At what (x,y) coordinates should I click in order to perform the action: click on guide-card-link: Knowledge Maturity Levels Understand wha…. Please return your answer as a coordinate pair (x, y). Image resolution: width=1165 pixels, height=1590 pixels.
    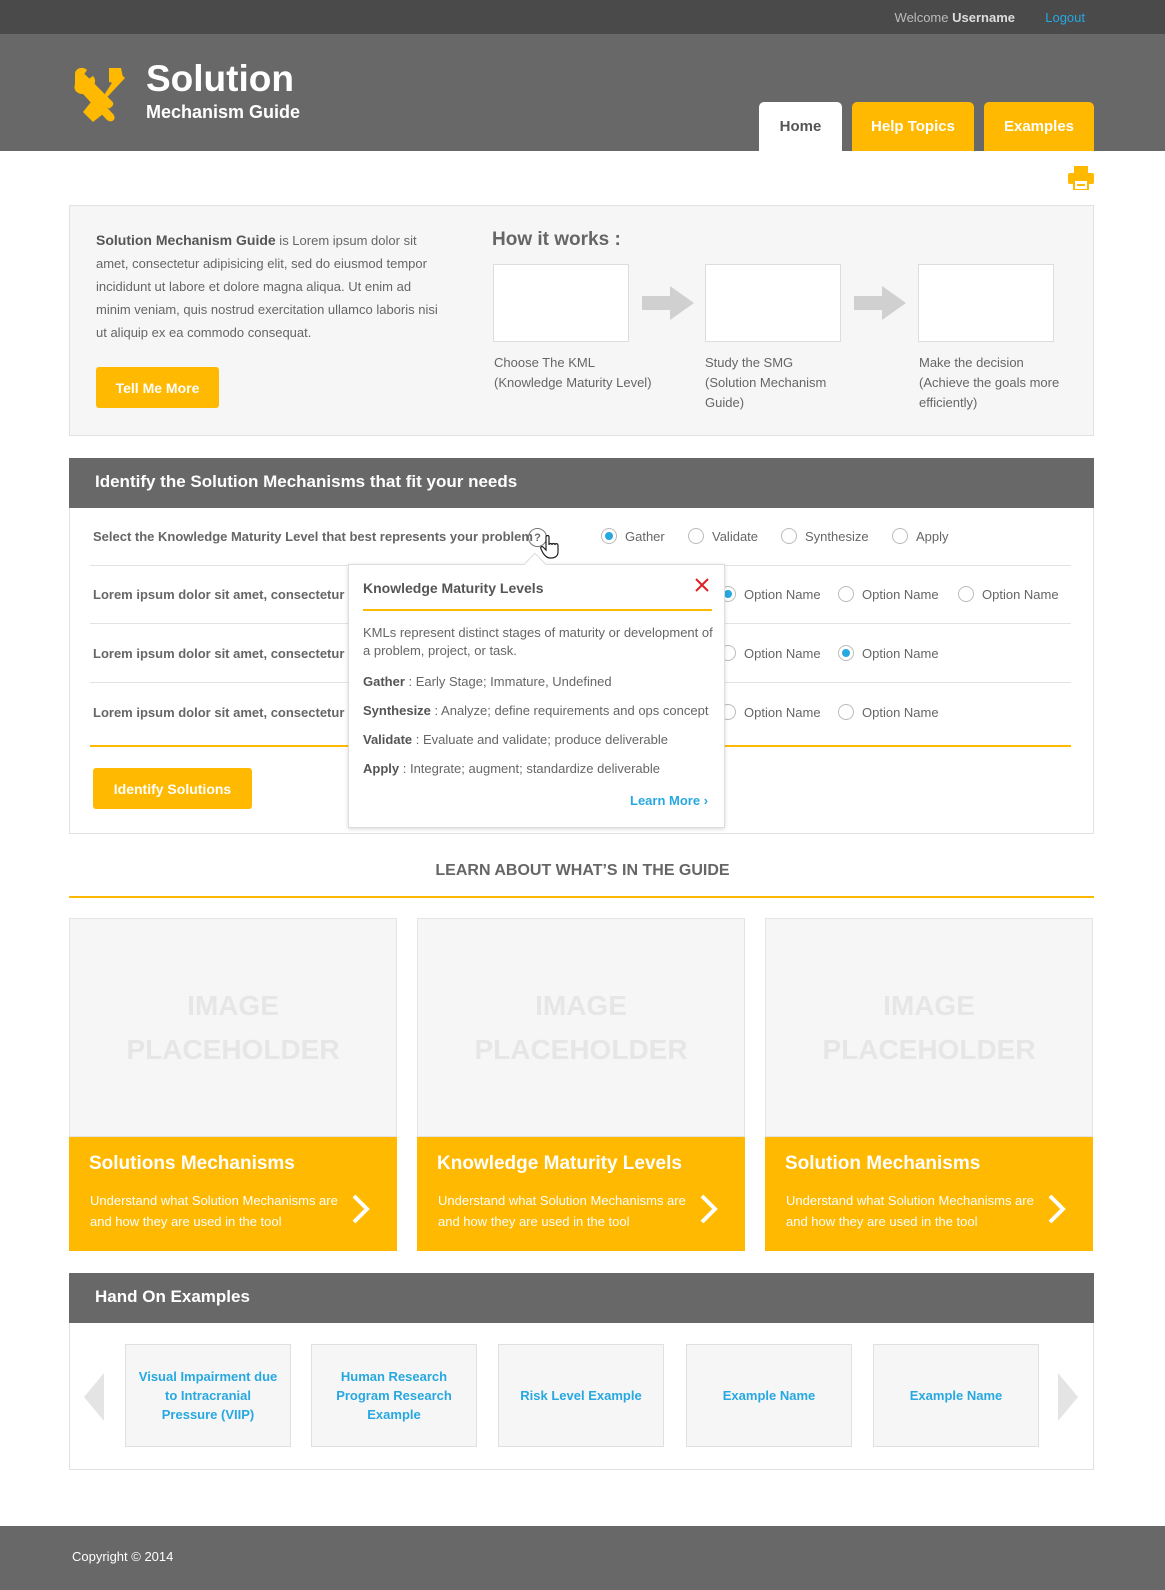
    Looking at the image, I should click on (581, 1194).